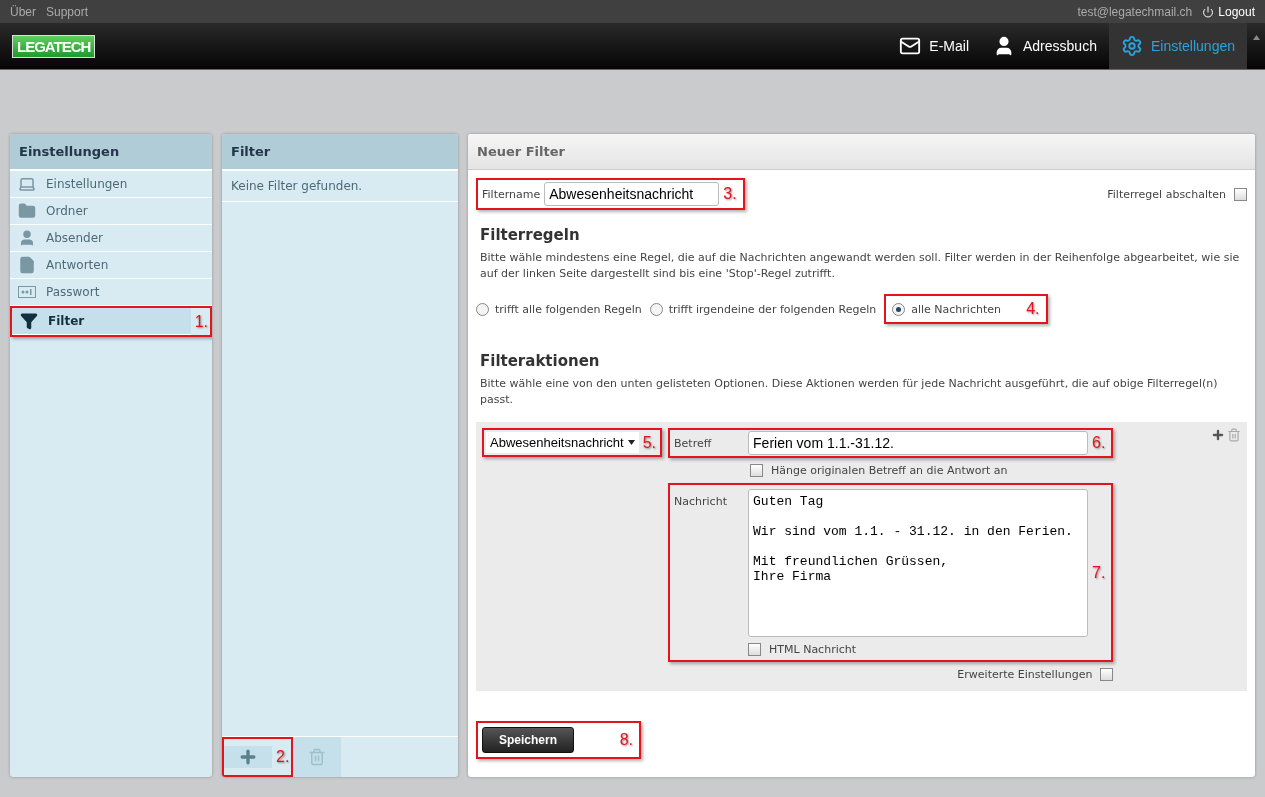 Image resolution: width=1265 pixels, height=797 pixels. What do you see at coordinates (650, 442) in the screenshot?
I see `callout-number: 5.` at bounding box center [650, 442].